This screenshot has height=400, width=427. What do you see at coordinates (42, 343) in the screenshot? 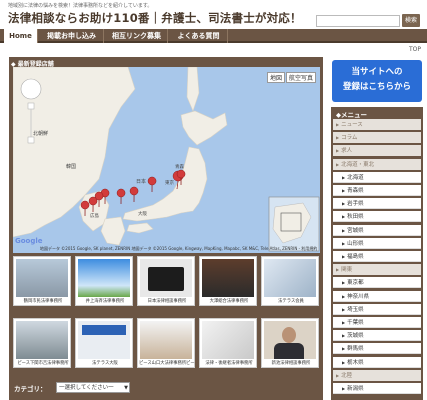
I see `office-tile: ピース下関市吉法律事務所` at bounding box center [42, 343].